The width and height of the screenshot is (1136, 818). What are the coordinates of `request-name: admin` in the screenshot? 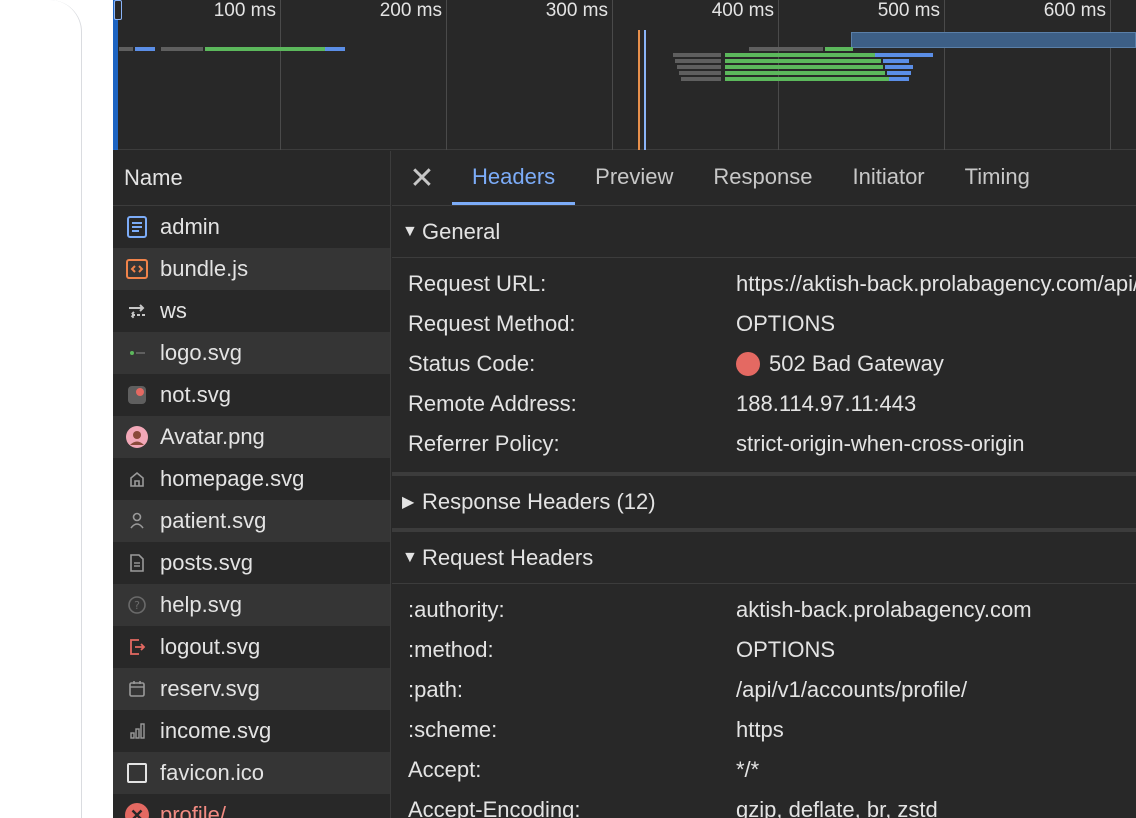 It's located at (190, 226).